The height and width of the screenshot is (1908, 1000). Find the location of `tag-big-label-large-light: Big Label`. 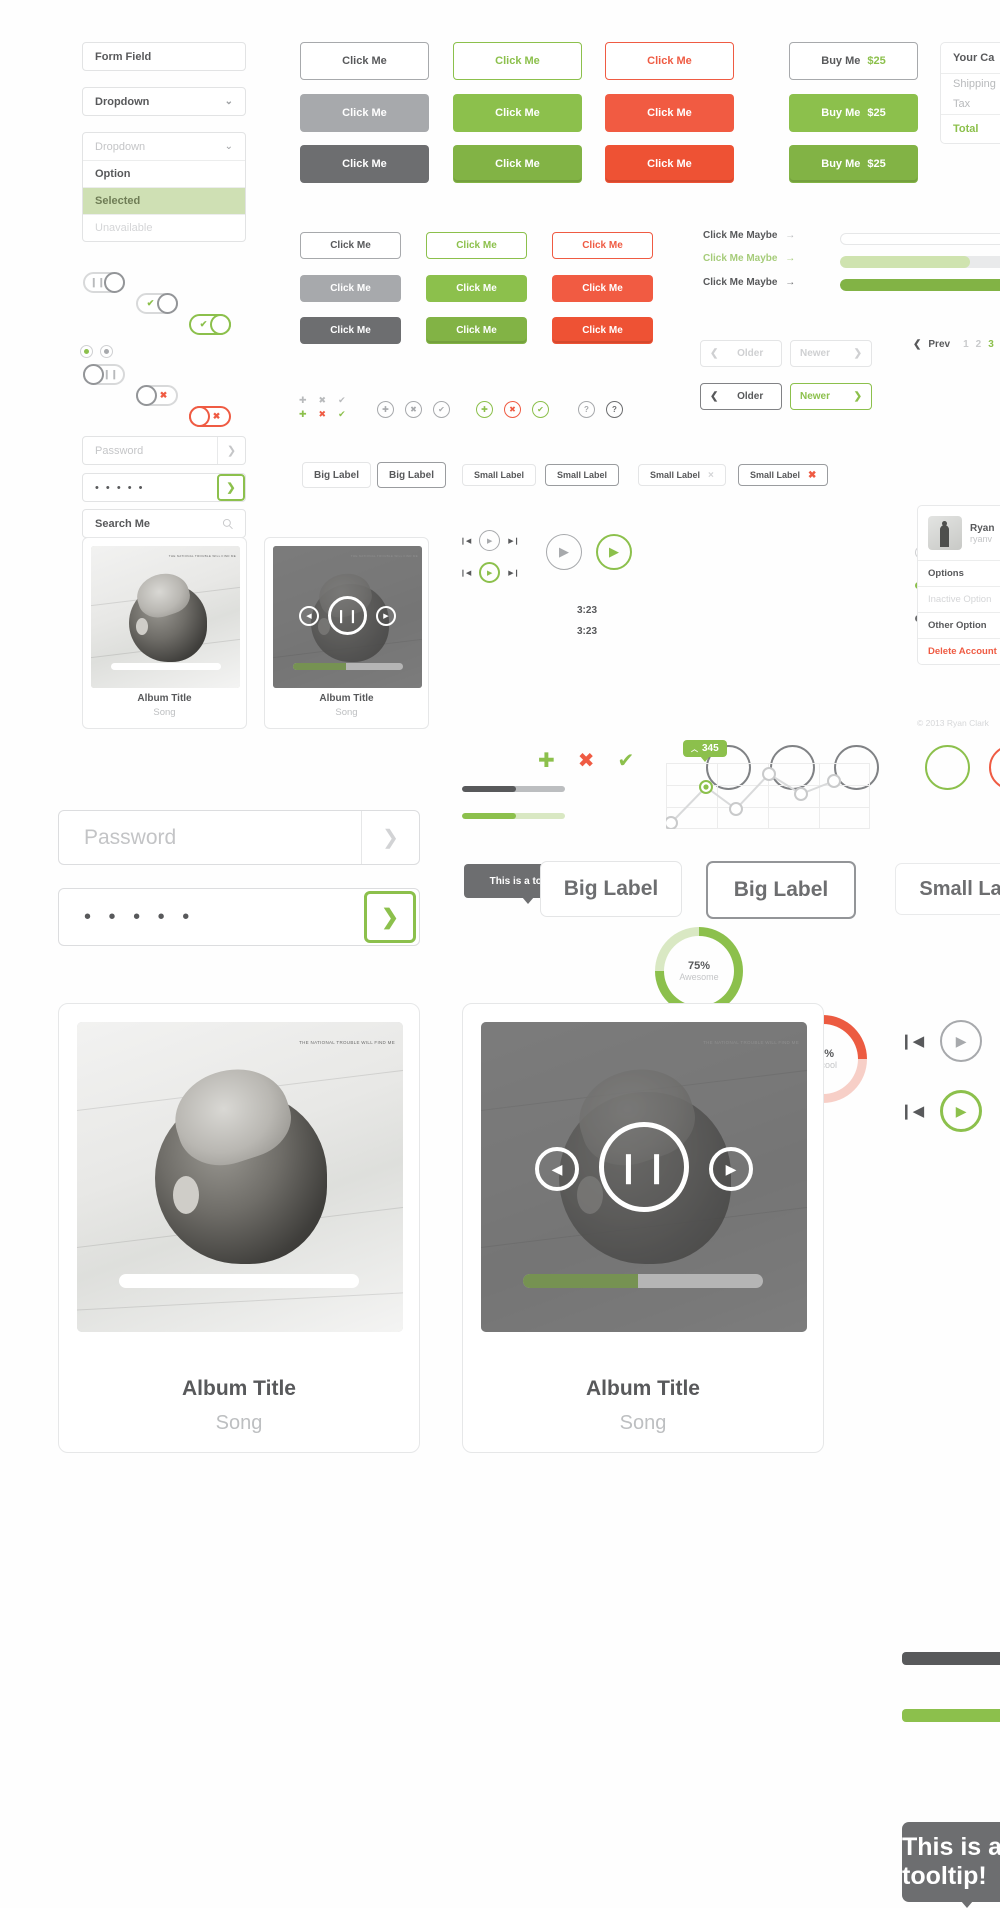

tag-big-label-large-light: Big Label is located at coordinates (611, 889).